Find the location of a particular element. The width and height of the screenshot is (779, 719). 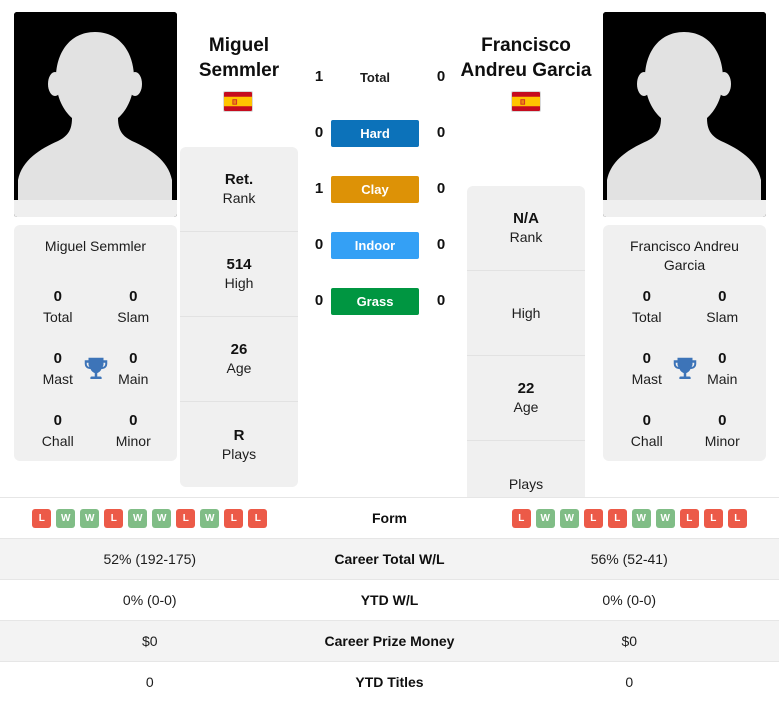

info-cell-age-right: 22 Age is located at coordinates (526, 398).